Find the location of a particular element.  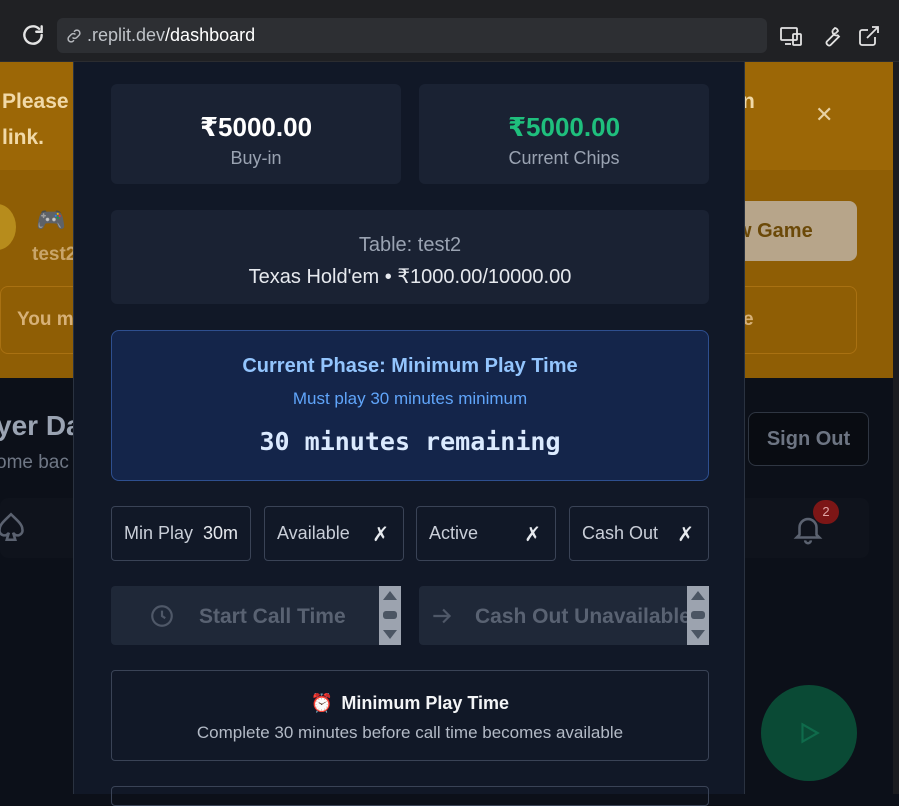

status-active: Active ✗ is located at coordinates (486, 533).